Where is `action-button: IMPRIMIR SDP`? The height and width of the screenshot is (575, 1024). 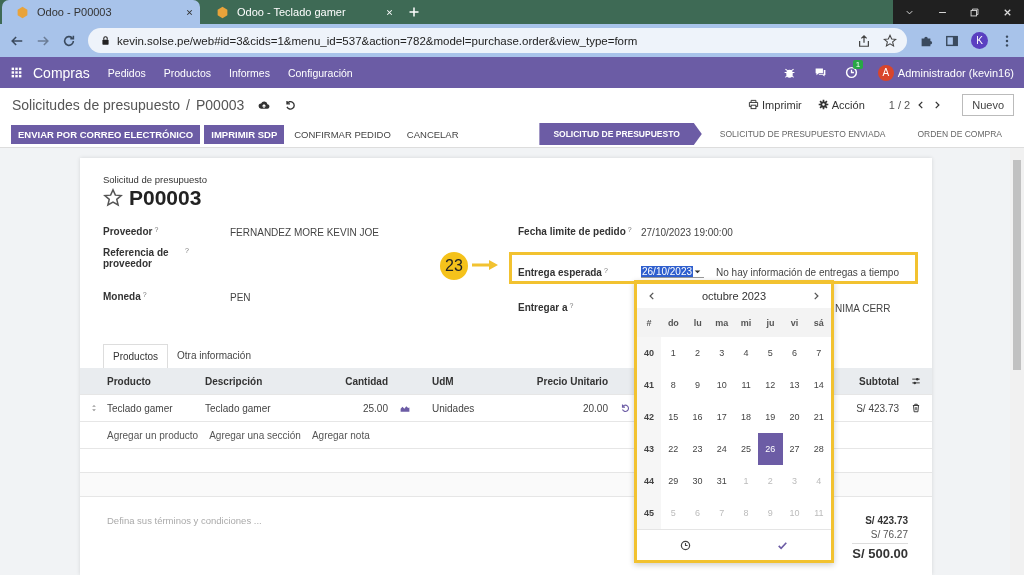
action-button: IMPRIMIR SDP is located at coordinates (244, 134).